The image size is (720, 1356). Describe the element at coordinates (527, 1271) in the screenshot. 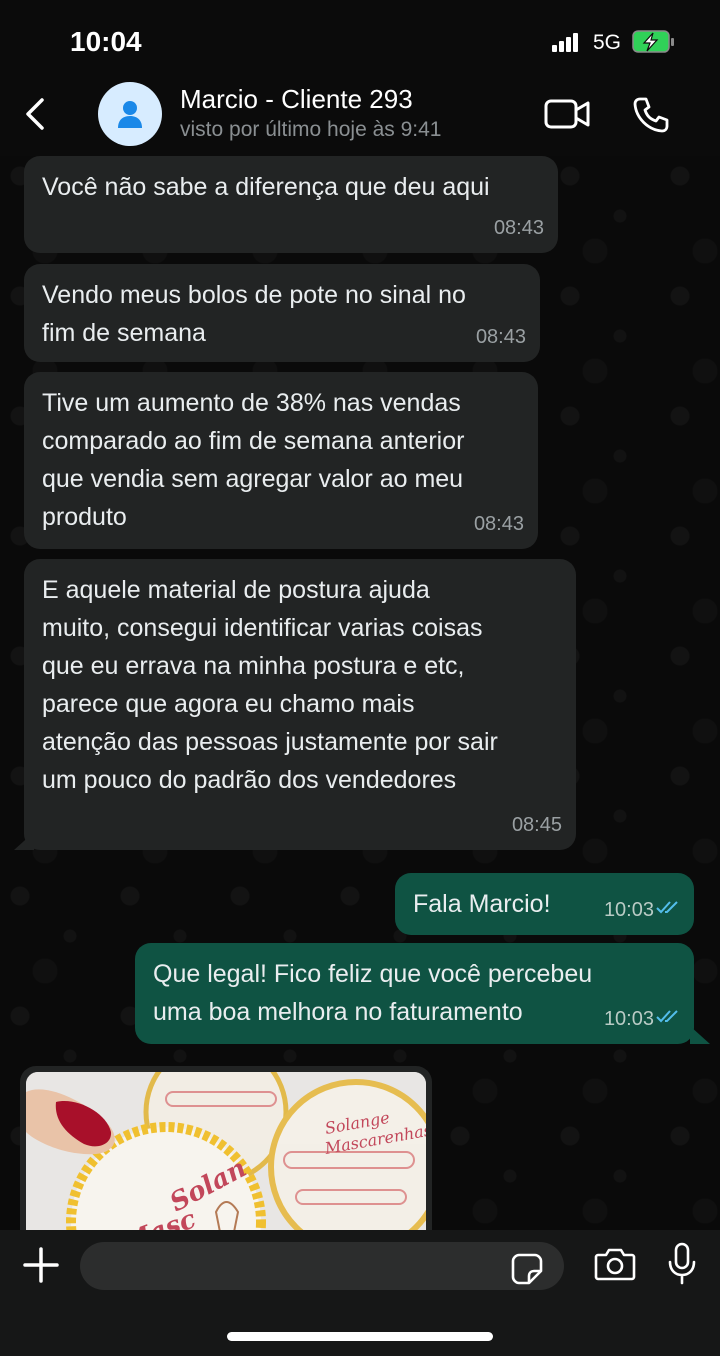

I see `sticker-icon` at that location.